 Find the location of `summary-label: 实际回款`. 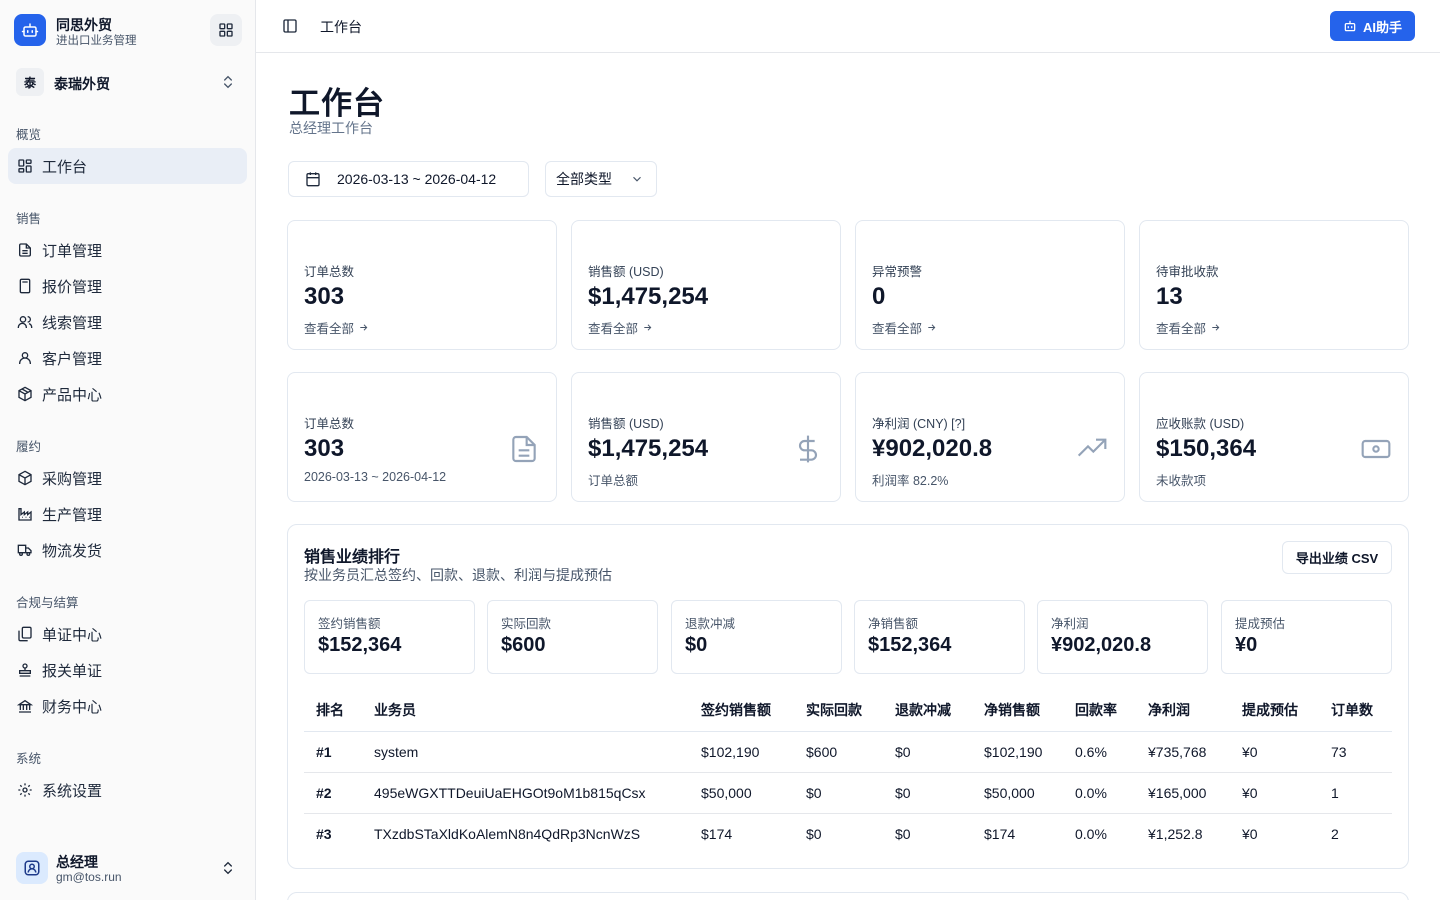

summary-label: 实际回款 is located at coordinates (526, 624).